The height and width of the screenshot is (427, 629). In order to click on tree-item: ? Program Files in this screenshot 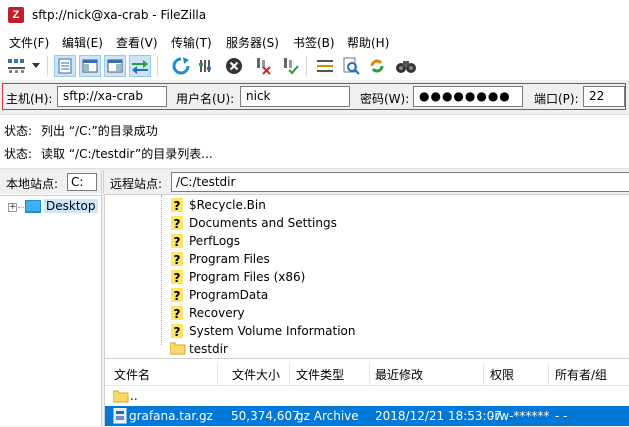, I will do `click(320, 259)`.